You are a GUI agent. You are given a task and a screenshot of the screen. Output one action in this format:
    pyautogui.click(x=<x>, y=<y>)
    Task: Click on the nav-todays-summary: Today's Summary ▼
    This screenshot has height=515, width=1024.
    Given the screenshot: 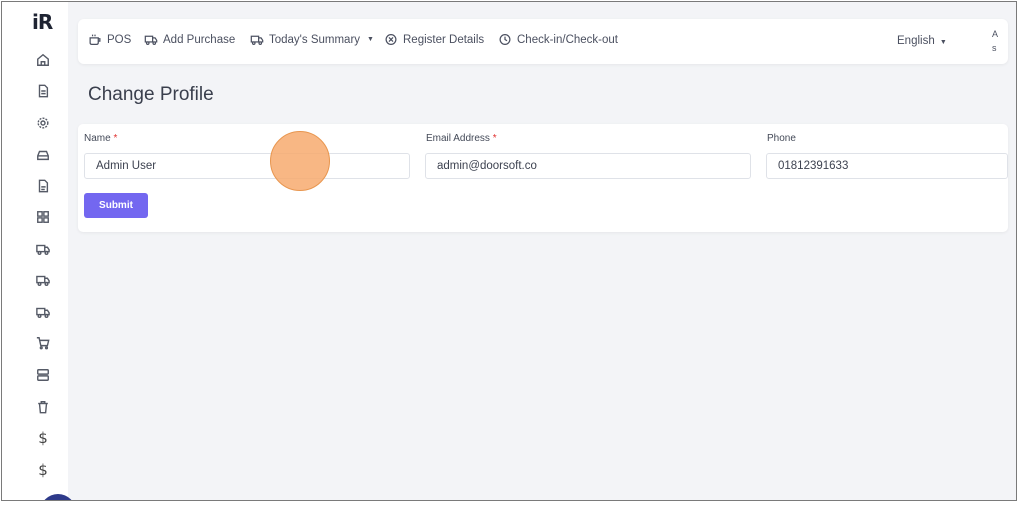 What is the action you would take?
    pyautogui.click(x=312, y=39)
    